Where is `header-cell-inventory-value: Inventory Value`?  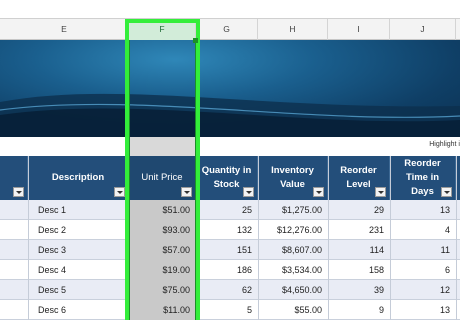
header-cell-inventory-value: Inventory Value is located at coordinates (293, 178).